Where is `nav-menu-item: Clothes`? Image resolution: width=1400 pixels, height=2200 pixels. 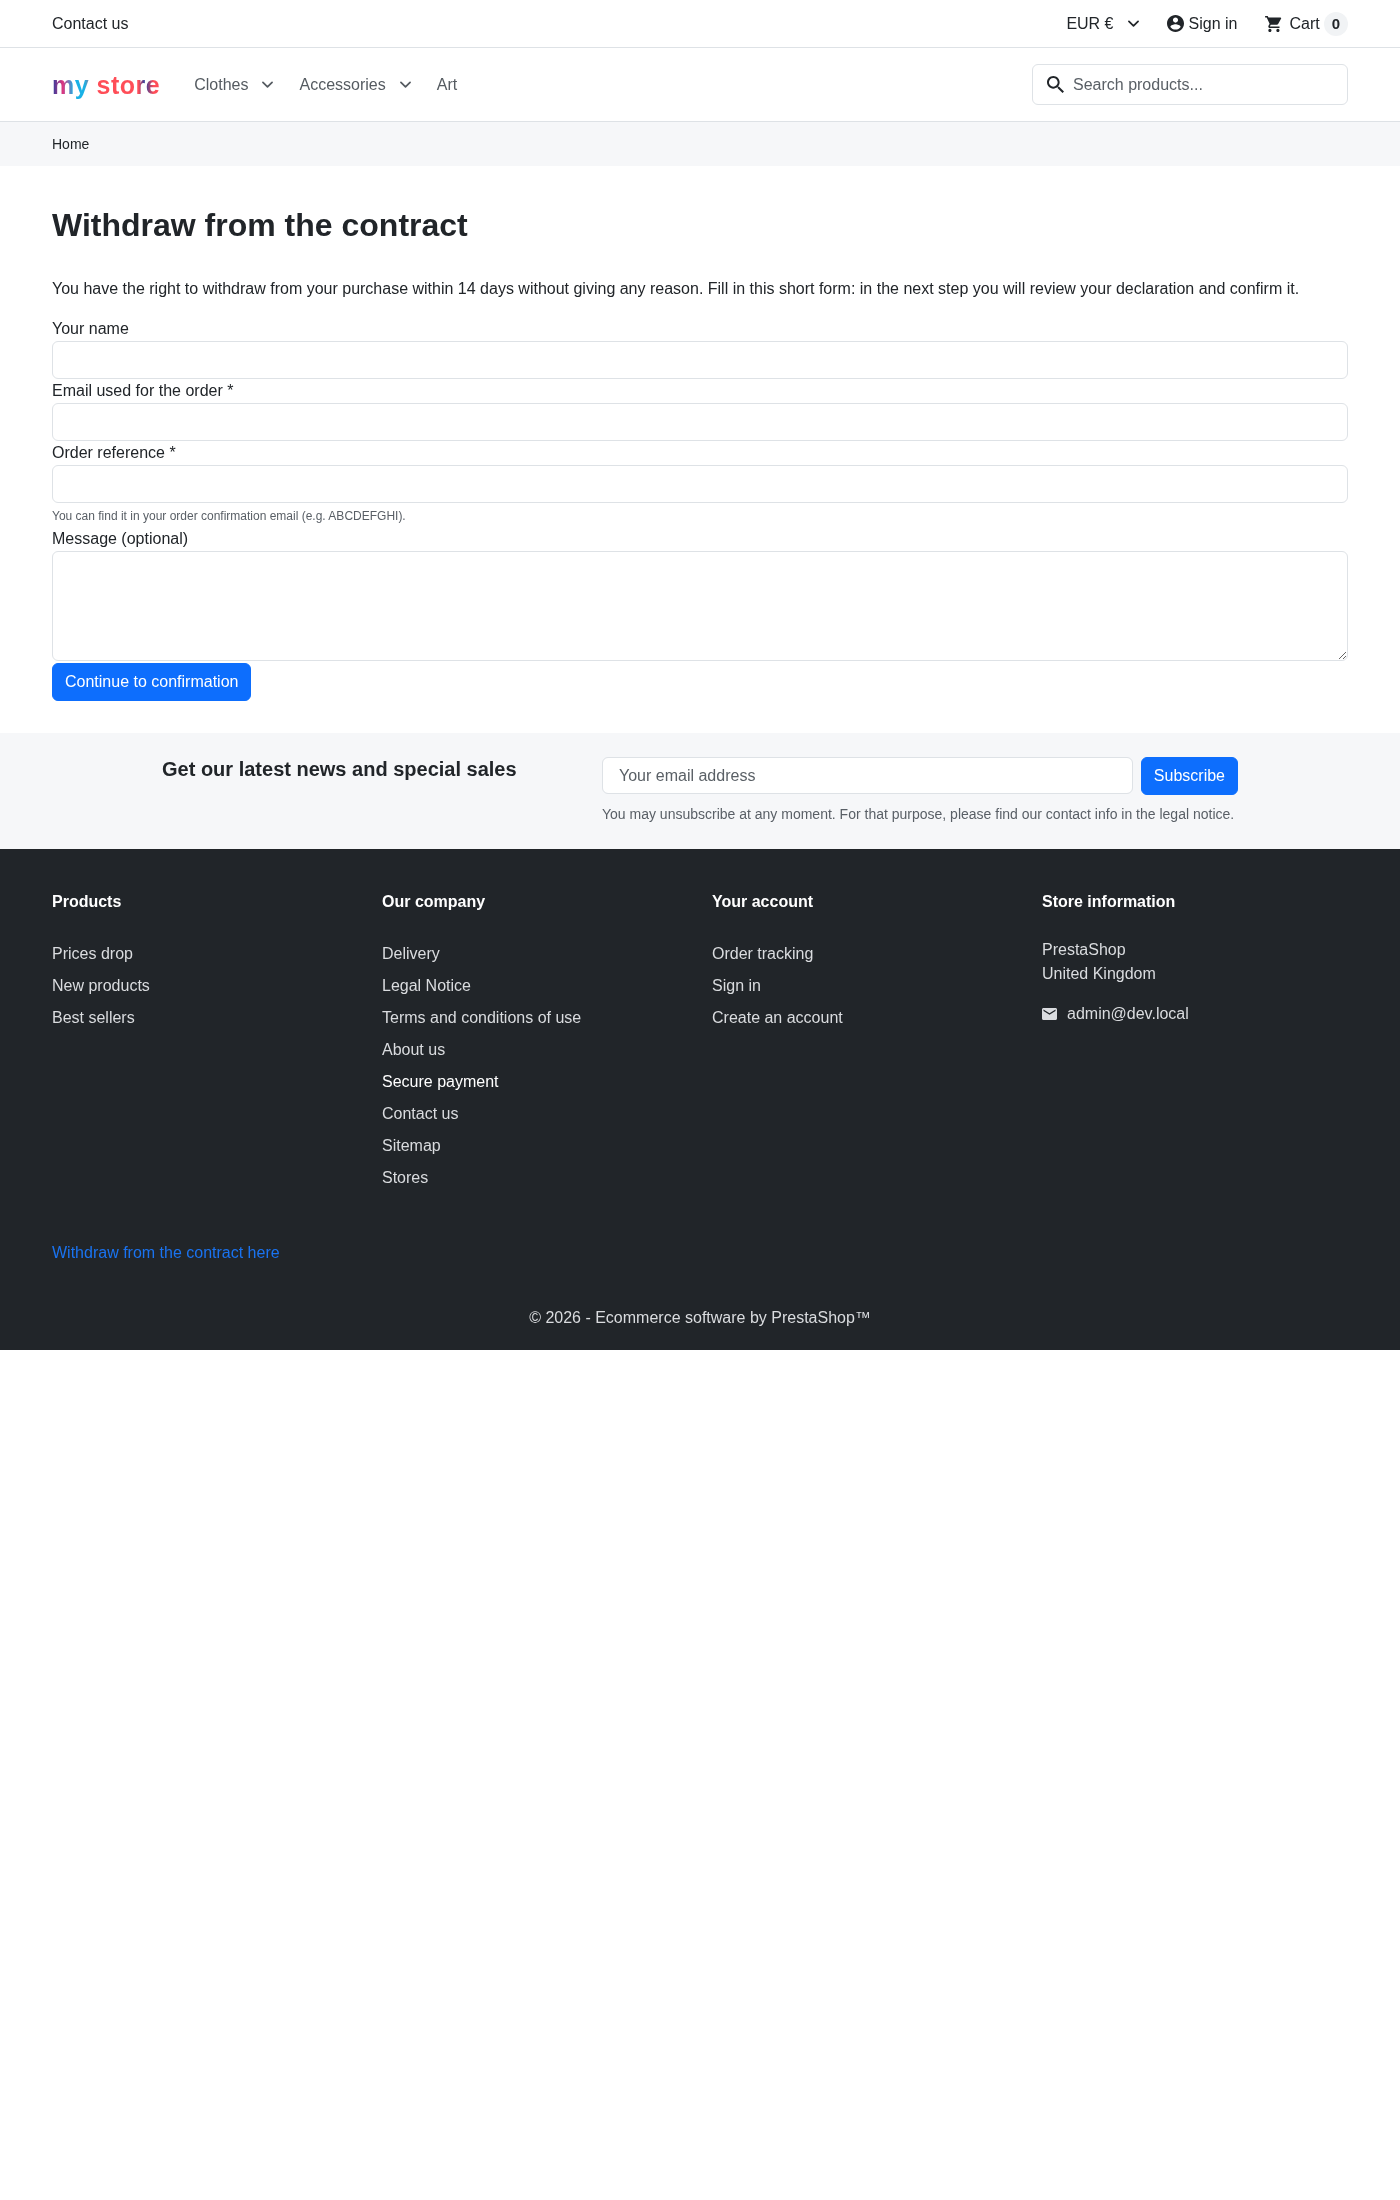
nav-menu-item: Clothes is located at coordinates (234, 84).